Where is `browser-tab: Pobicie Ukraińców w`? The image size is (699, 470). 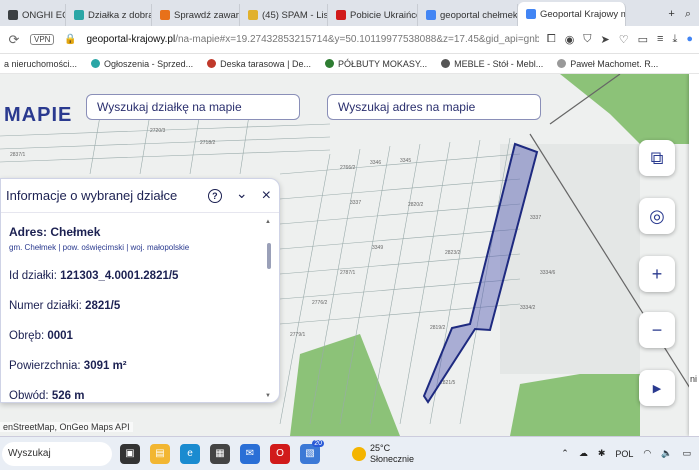 browser-tab: Pobicie Ukraińców w is located at coordinates (373, 15).